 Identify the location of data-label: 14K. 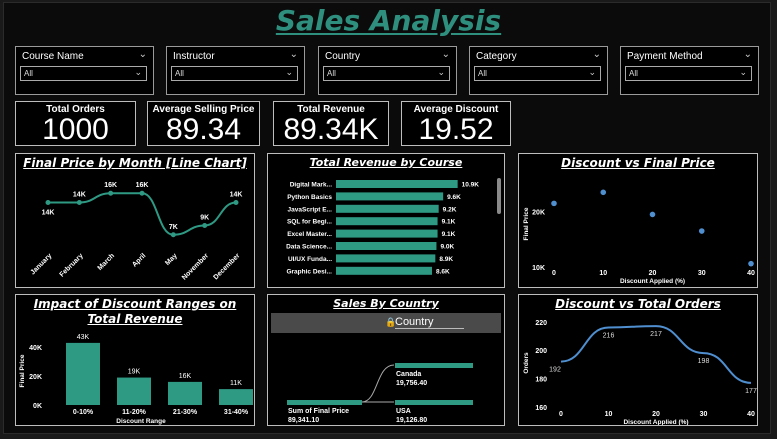
(79, 194).